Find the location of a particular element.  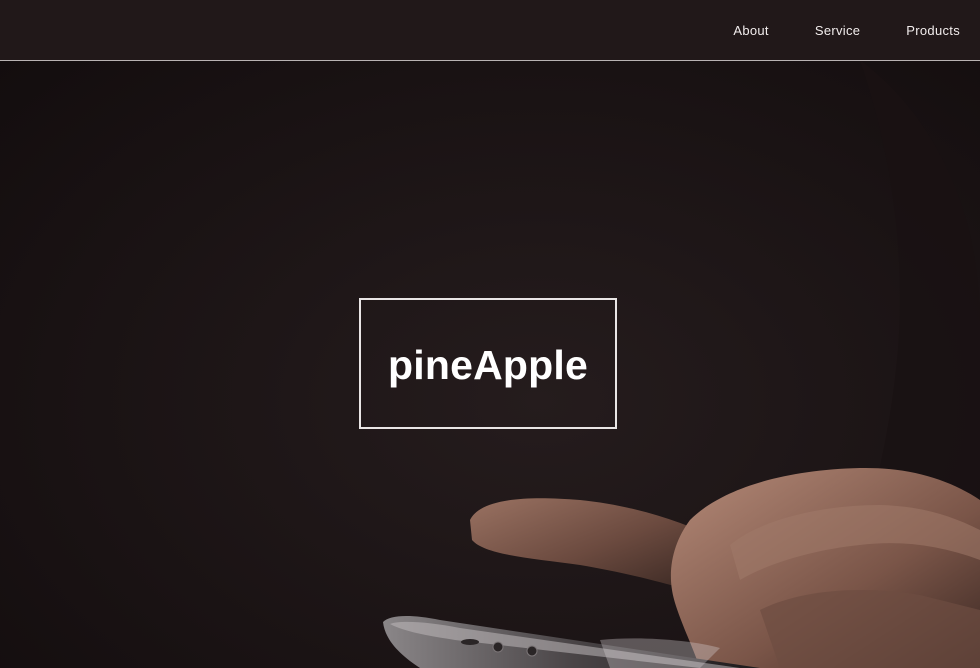

nav-link-service: Service is located at coordinates (837, 30).